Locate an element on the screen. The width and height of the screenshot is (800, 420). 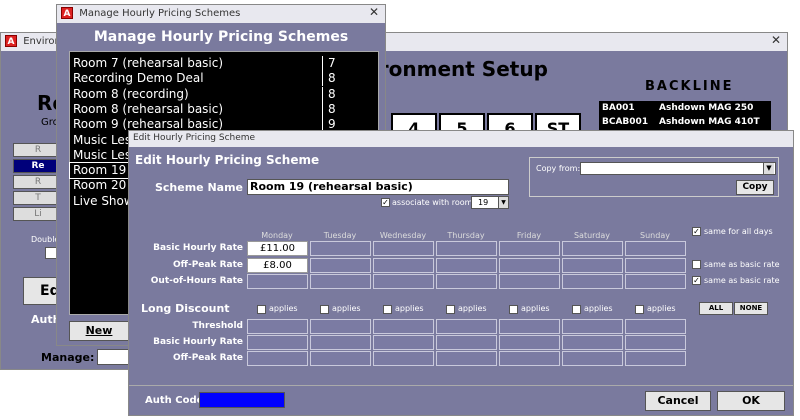
rate-input: £8.00 is located at coordinates (277, 265).